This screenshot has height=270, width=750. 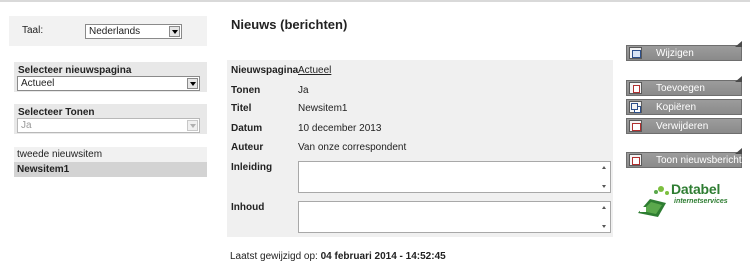 What do you see at coordinates (303, 90) in the screenshot?
I see `show-value: Ja` at bounding box center [303, 90].